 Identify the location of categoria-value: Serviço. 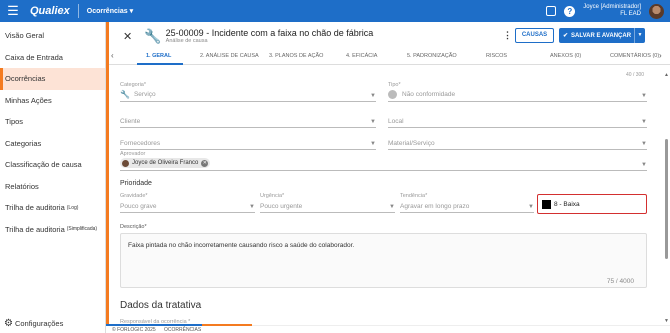
(144, 94).